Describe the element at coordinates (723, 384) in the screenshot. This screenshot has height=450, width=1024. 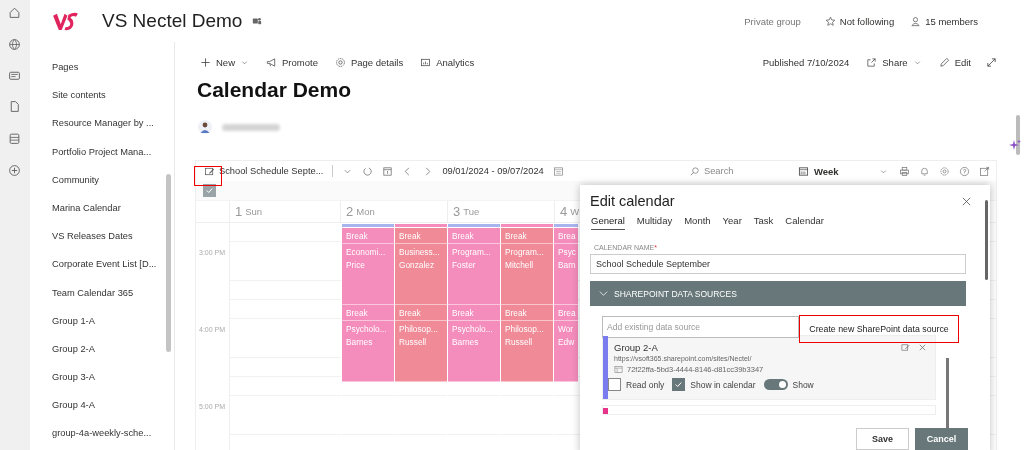
I see `checkbox-label: Show in calendar` at that location.